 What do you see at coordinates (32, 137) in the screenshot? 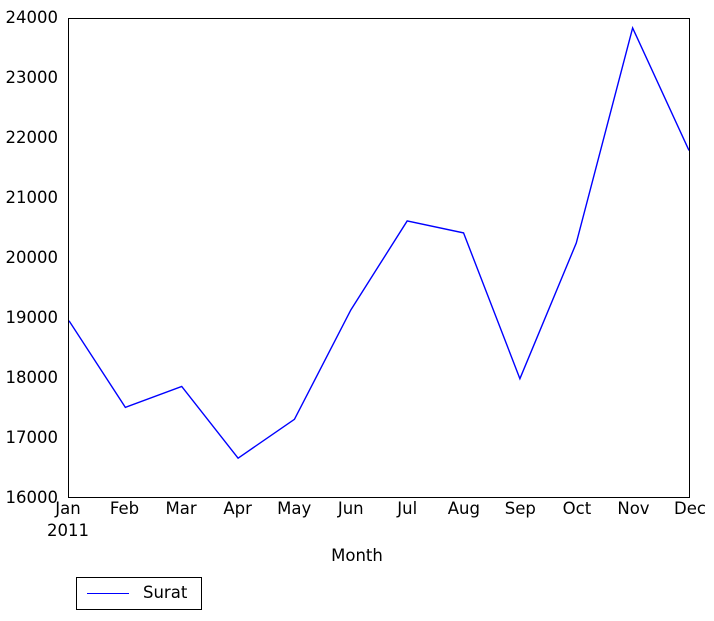
I see `y-tick-label: 22000` at bounding box center [32, 137].